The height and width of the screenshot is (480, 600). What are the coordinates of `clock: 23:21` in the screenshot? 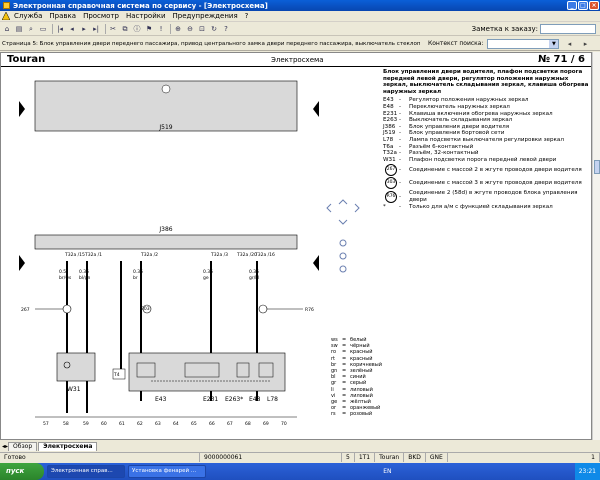 It's located at (587, 471).